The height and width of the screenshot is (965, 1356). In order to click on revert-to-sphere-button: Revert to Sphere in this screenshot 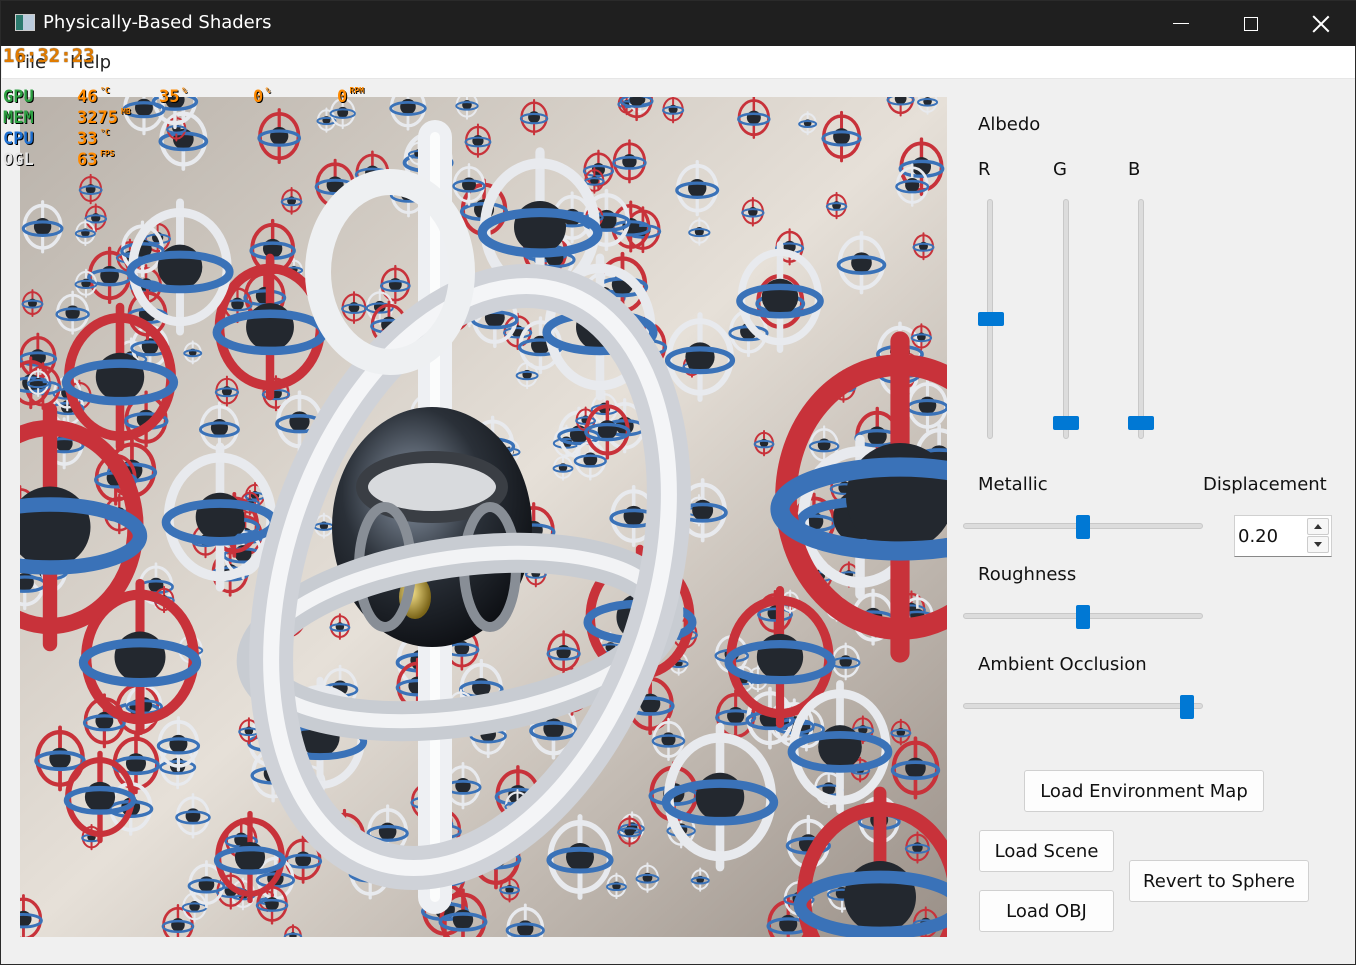, I will do `click(1219, 881)`.